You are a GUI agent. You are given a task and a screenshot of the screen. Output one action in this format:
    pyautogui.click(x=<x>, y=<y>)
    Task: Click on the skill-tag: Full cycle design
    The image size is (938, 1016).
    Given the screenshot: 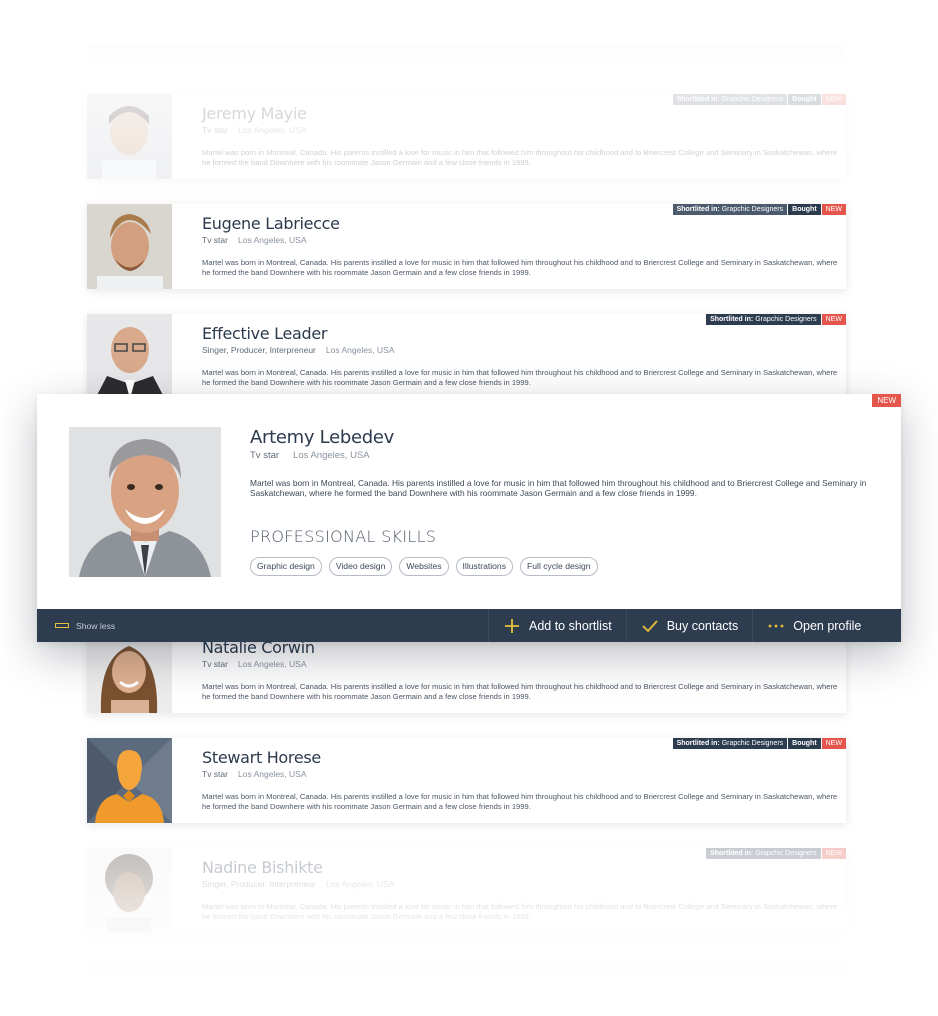 What is the action you would take?
    pyautogui.click(x=559, y=566)
    